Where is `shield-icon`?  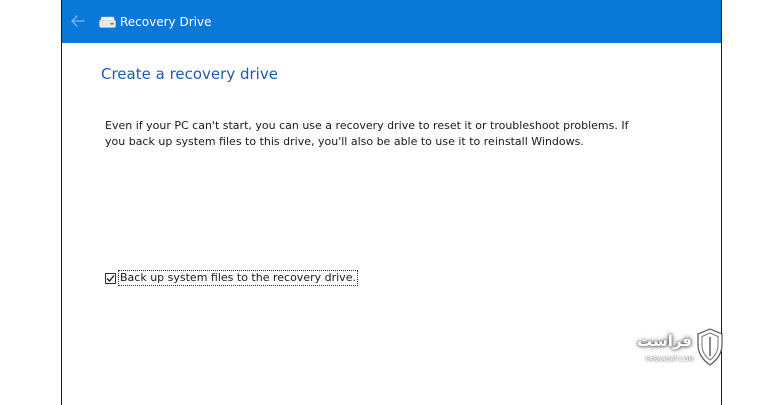 shield-icon is located at coordinates (710, 347).